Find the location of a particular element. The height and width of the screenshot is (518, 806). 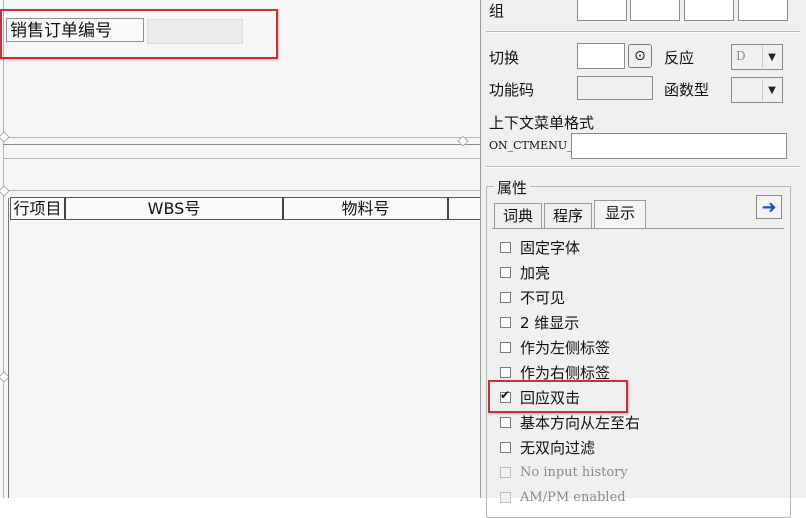

checkbox-row: 作为右侧标签 is located at coordinates (555, 372).